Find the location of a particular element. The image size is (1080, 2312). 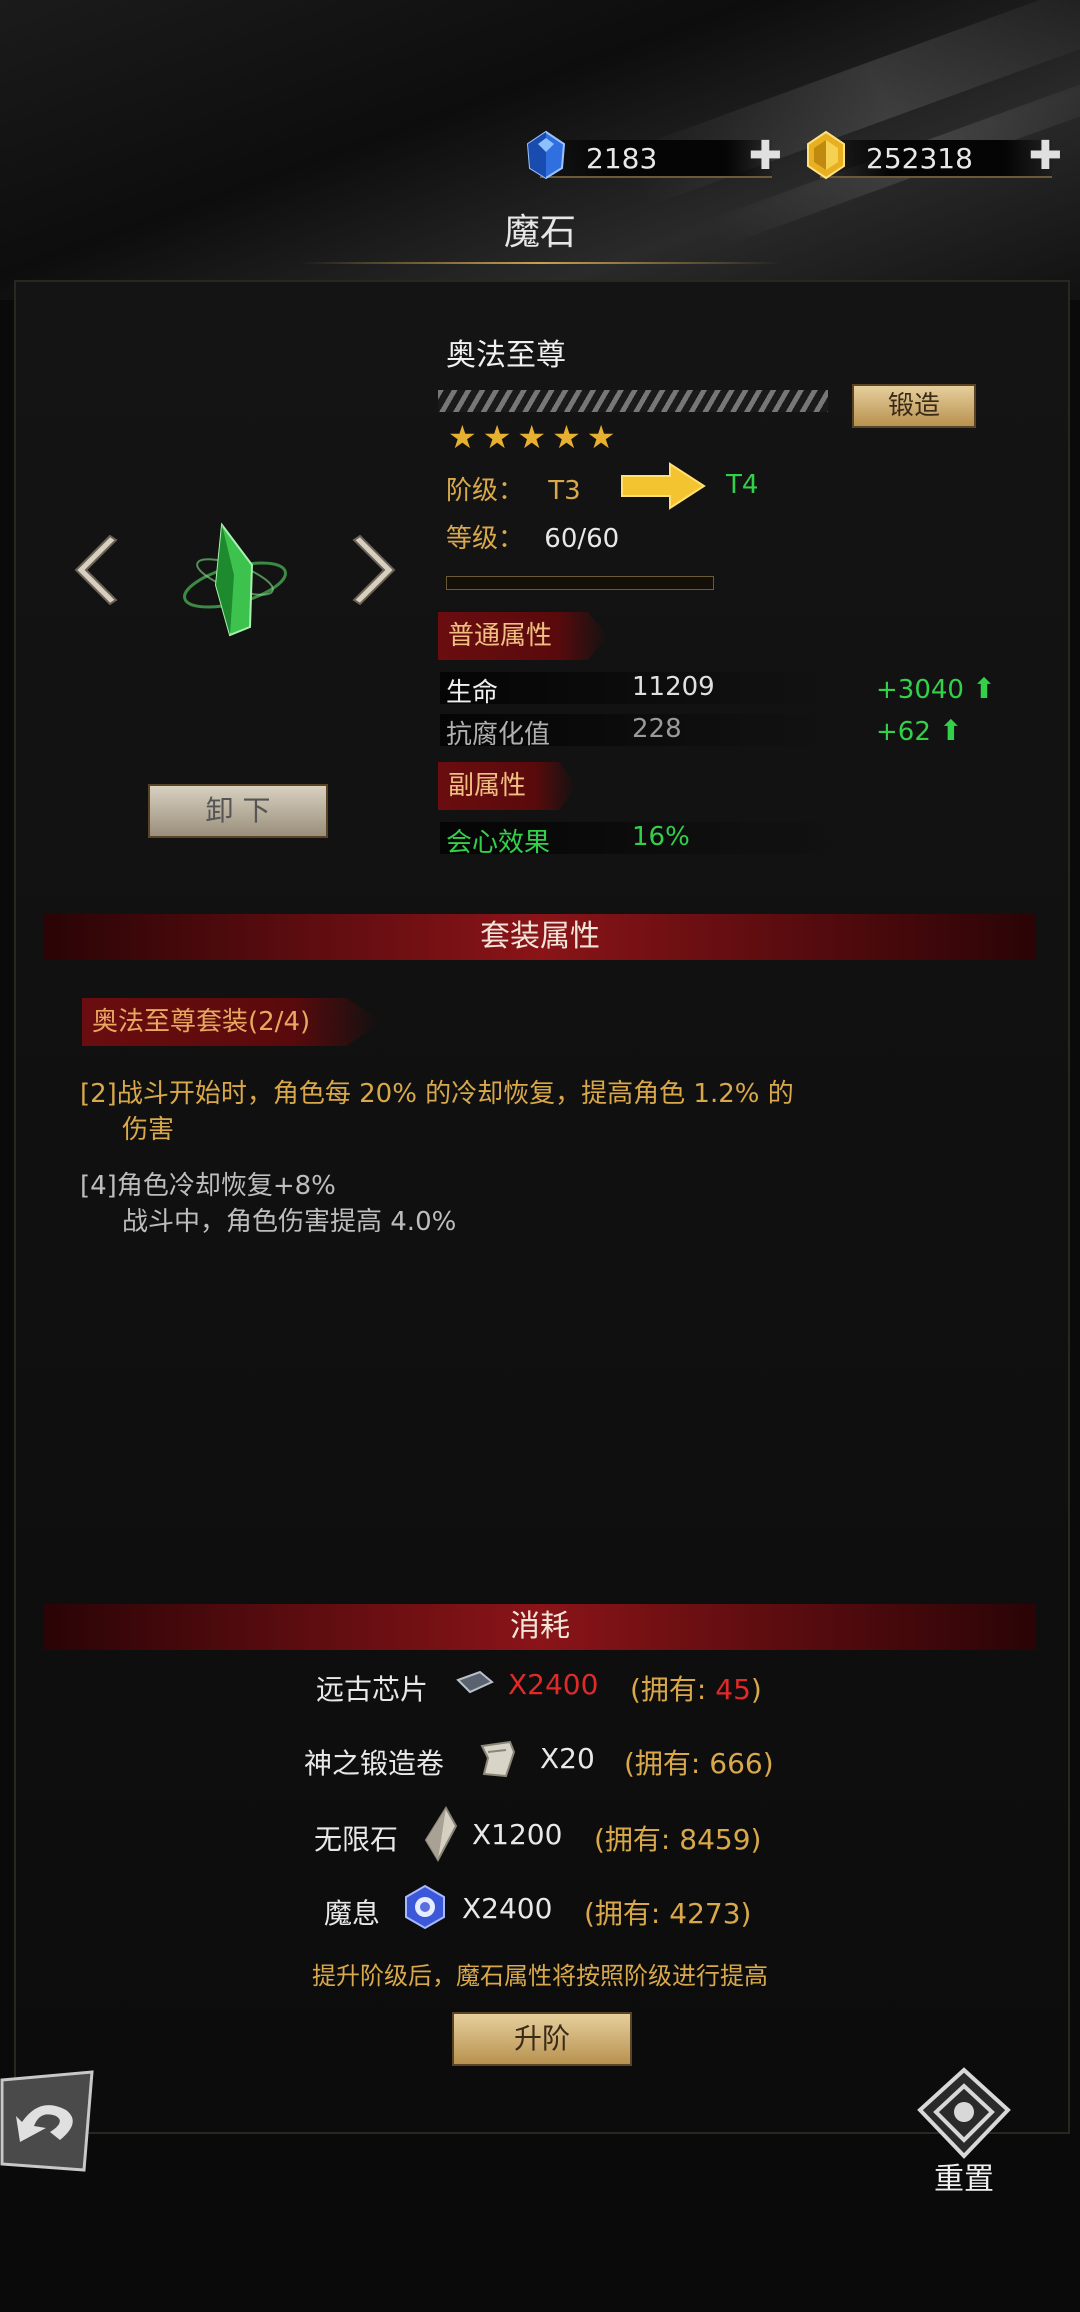

set-bonus-2: [2]战斗开始时，角色每 20% 的冷却恢复，提高角色 1.2% 的 is located at coordinates (437, 1094).